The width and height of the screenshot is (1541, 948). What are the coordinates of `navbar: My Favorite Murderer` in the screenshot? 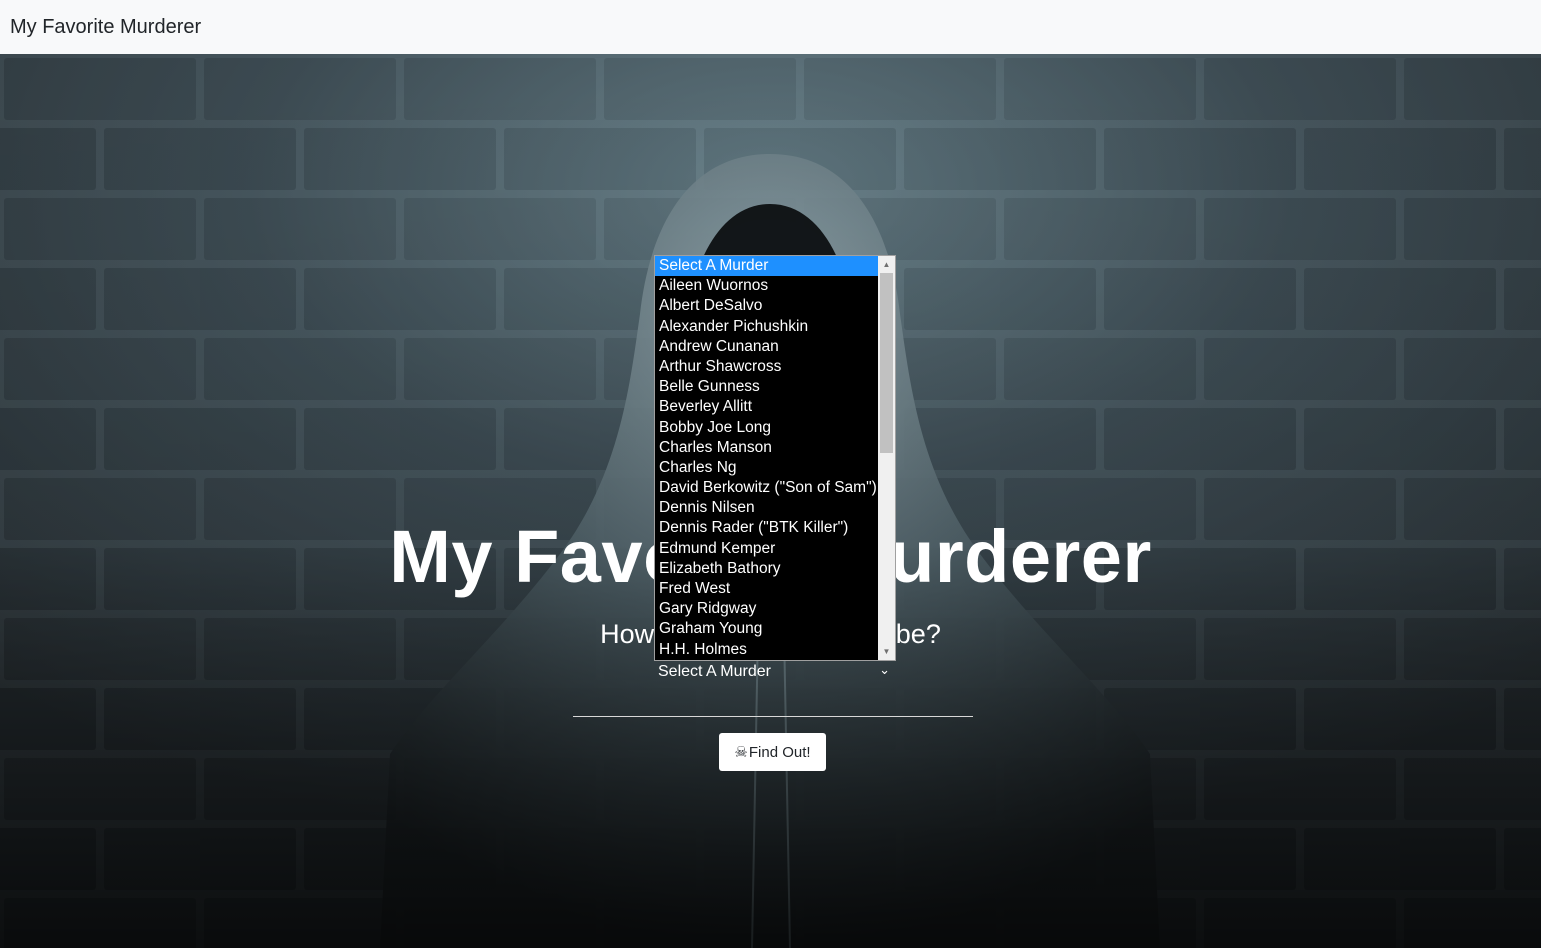 It's located at (770, 27).